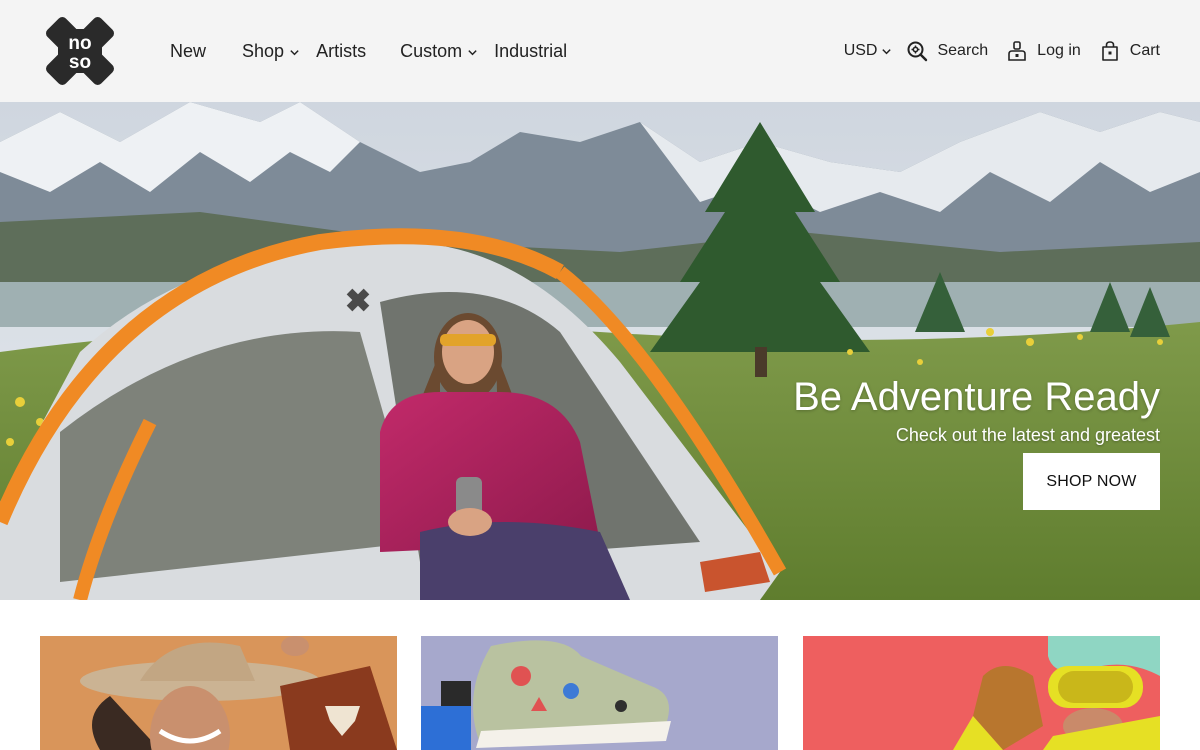 Image resolution: width=1200 pixels, height=750 pixels. I want to click on currency-label: USD, so click(860, 50).